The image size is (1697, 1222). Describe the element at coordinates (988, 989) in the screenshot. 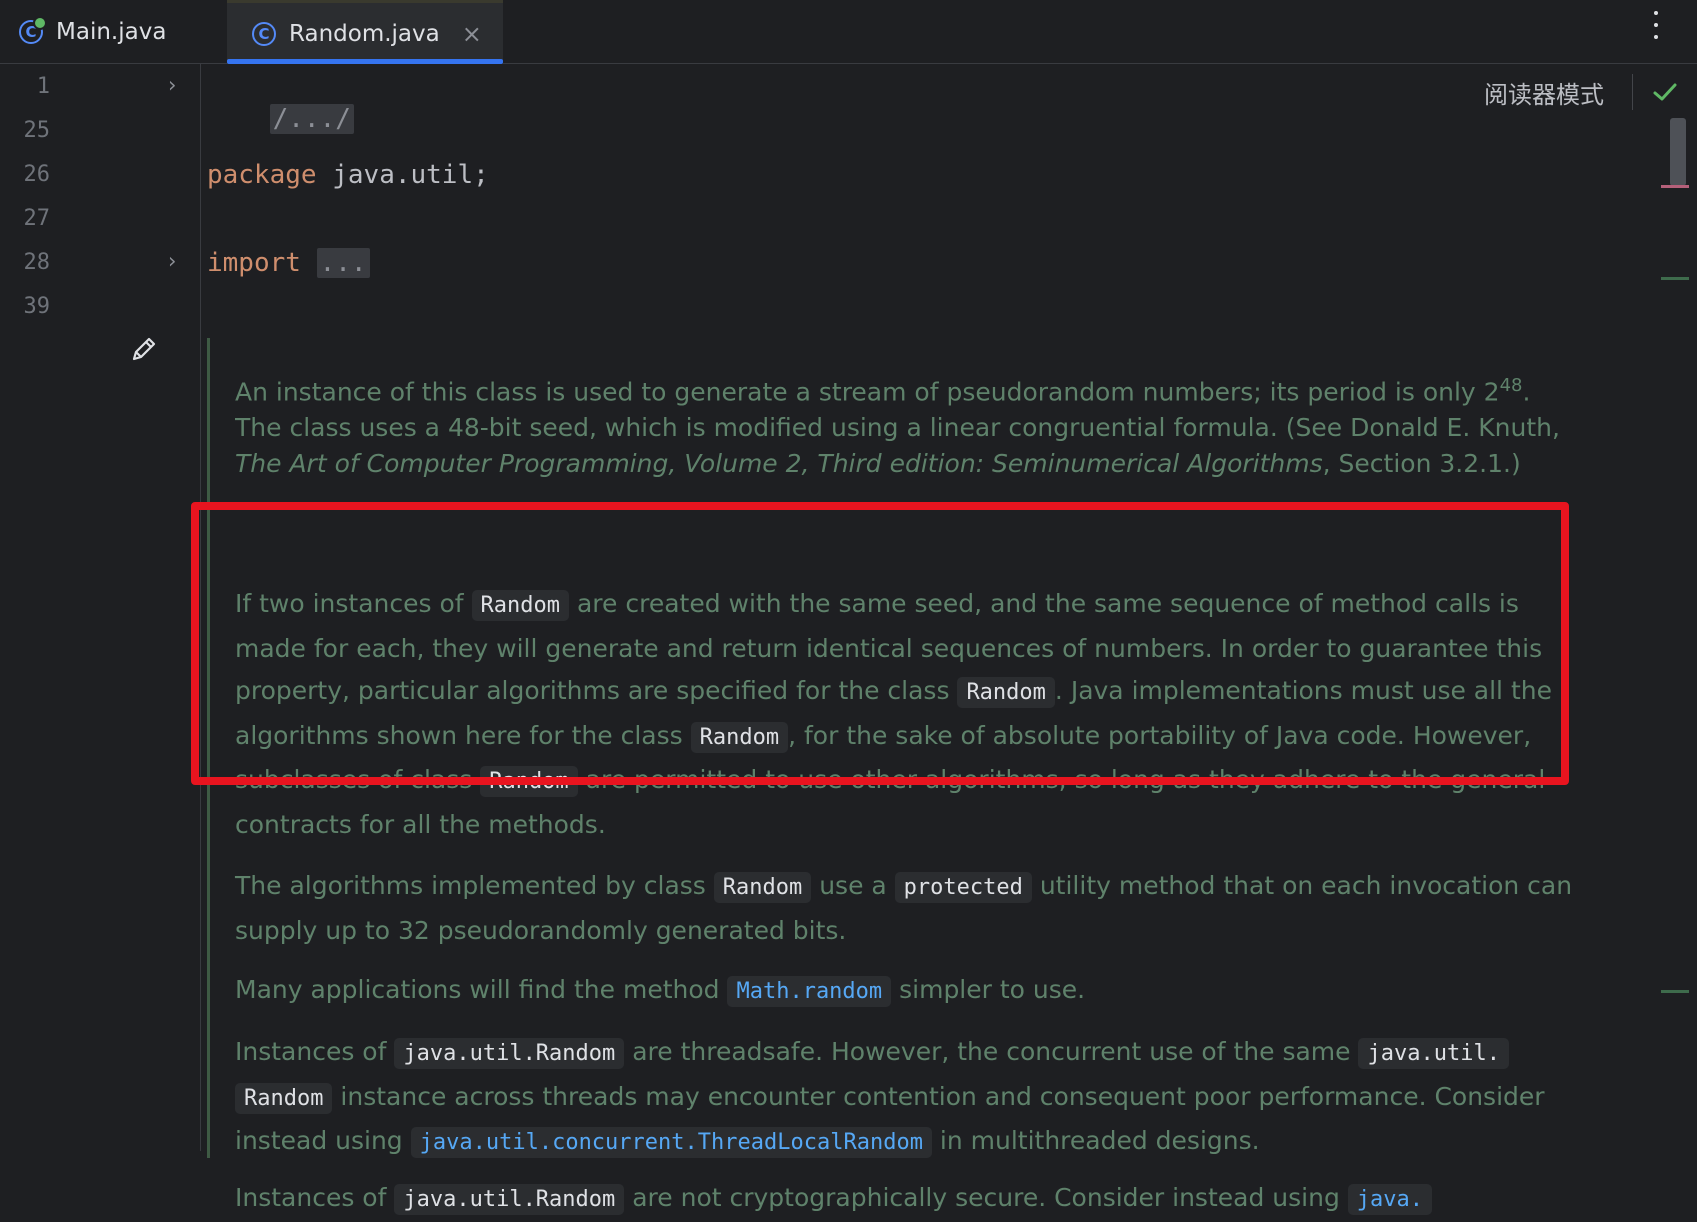

I see `doc-text: simpler to use.` at that location.